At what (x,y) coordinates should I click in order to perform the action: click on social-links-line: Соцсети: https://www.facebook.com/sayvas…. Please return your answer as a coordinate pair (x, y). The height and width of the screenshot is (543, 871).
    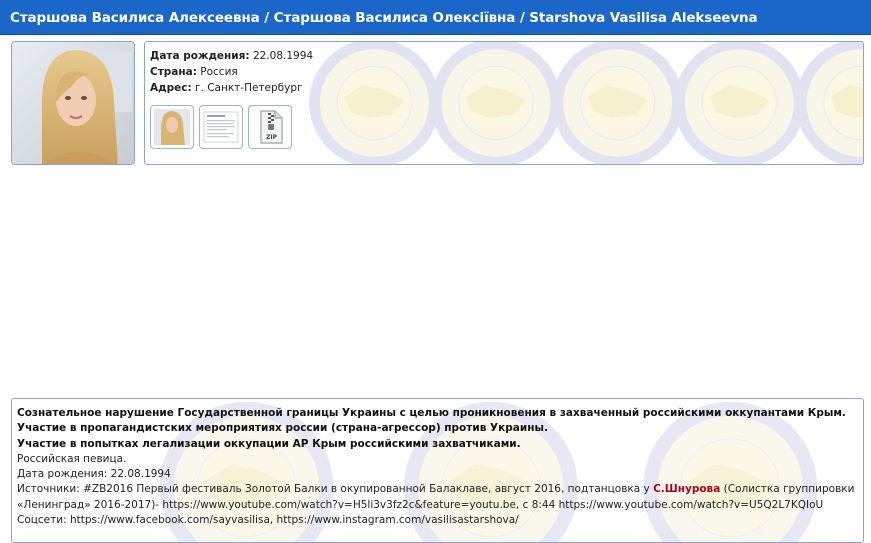
    Looking at the image, I should click on (268, 520).